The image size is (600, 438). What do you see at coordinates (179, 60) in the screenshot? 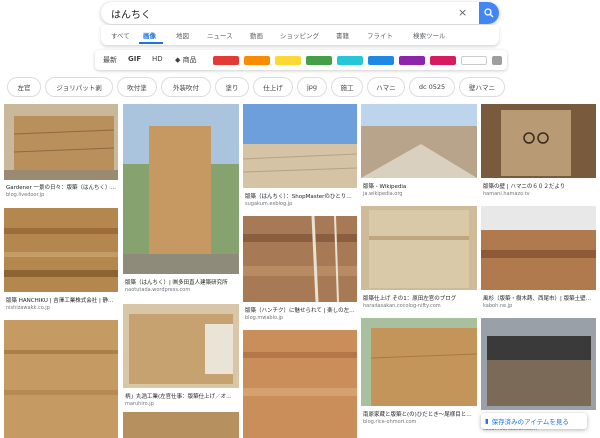
I see `tag-icon: ◆` at bounding box center [179, 60].